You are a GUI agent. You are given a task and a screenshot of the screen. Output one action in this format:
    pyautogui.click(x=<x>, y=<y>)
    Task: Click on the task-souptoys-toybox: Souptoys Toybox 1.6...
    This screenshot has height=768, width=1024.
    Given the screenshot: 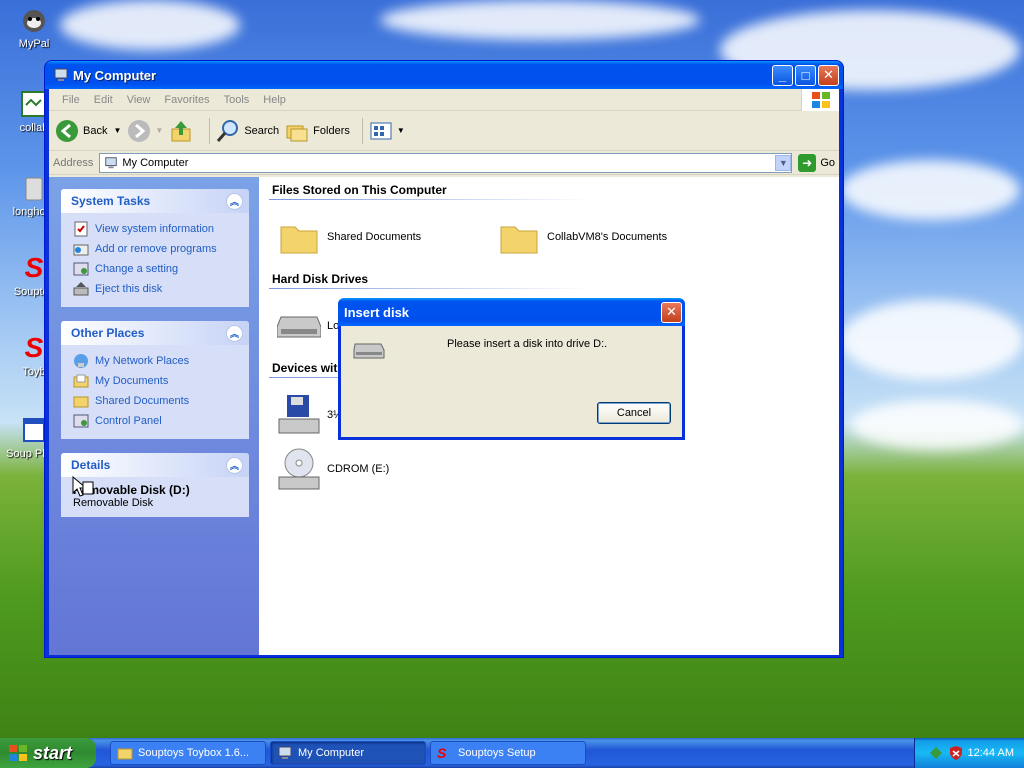 What is the action you would take?
    pyautogui.click(x=188, y=753)
    